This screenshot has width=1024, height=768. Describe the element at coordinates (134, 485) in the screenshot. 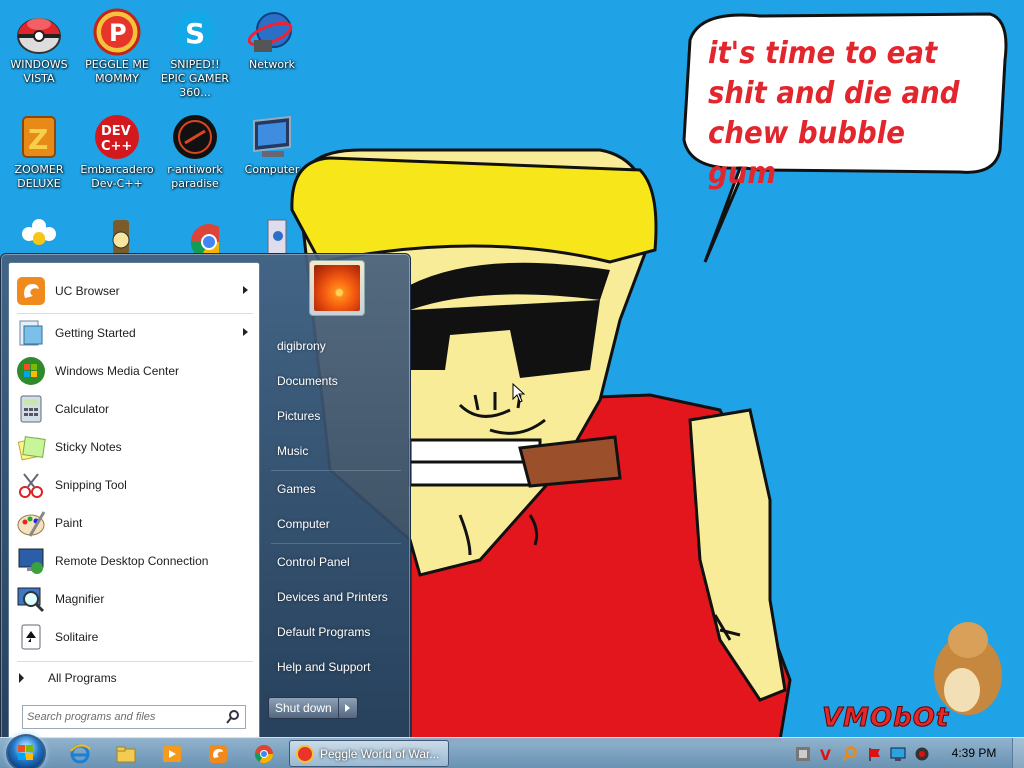

I see `program-snipping-tool: Snipping Tool` at that location.